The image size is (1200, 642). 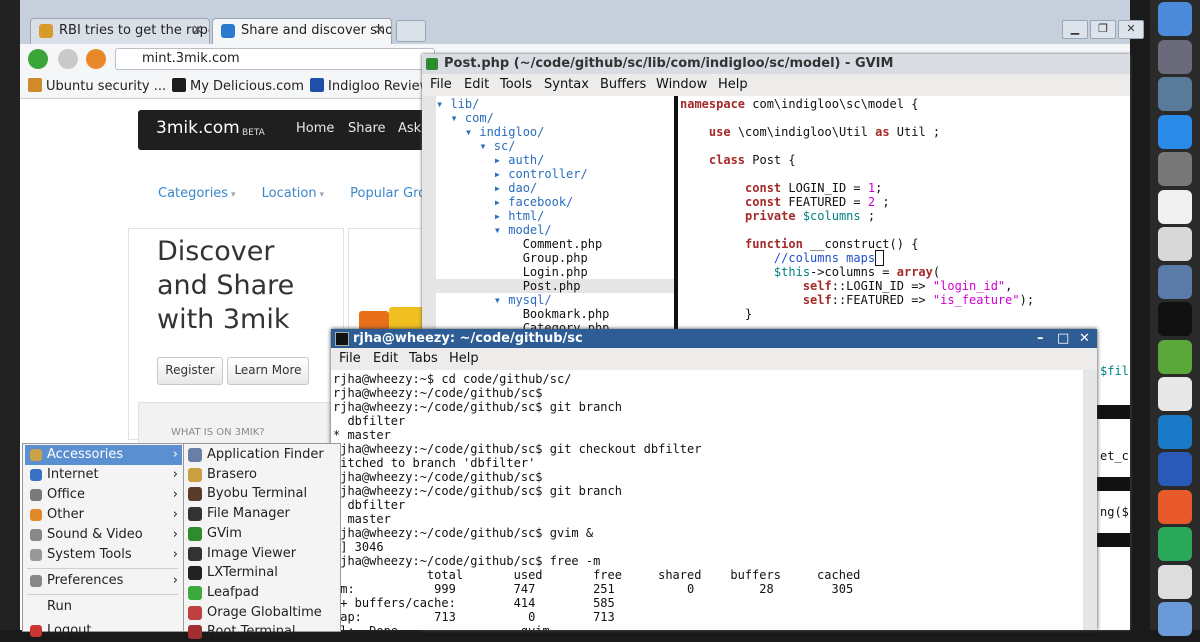 I want to click on word-icon, so click(x=1175, y=469).